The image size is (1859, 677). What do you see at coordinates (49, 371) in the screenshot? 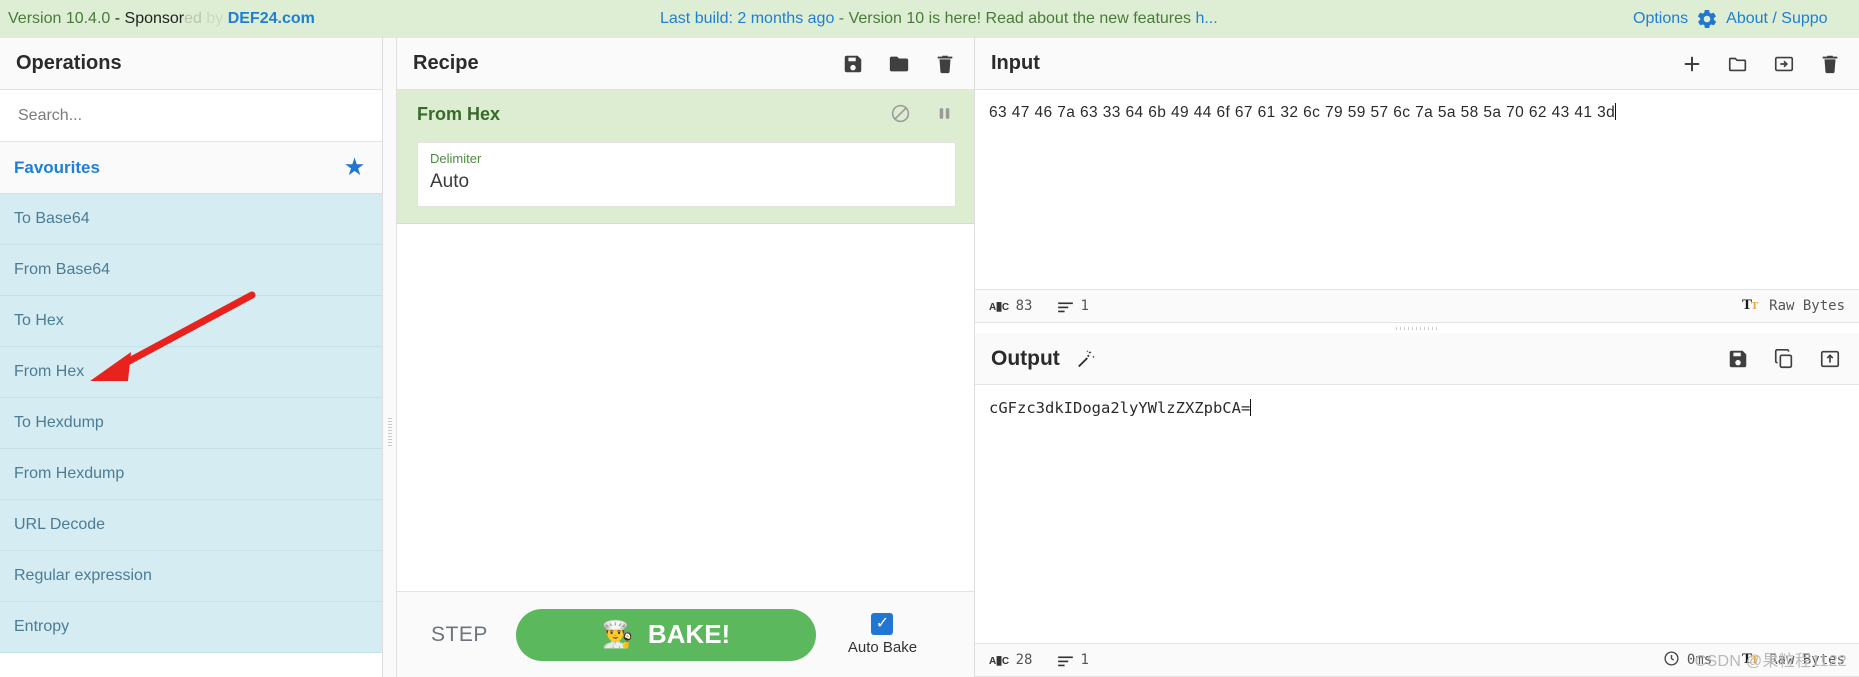
I see `operation-label: From Hex` at bounding box center [49, 371].